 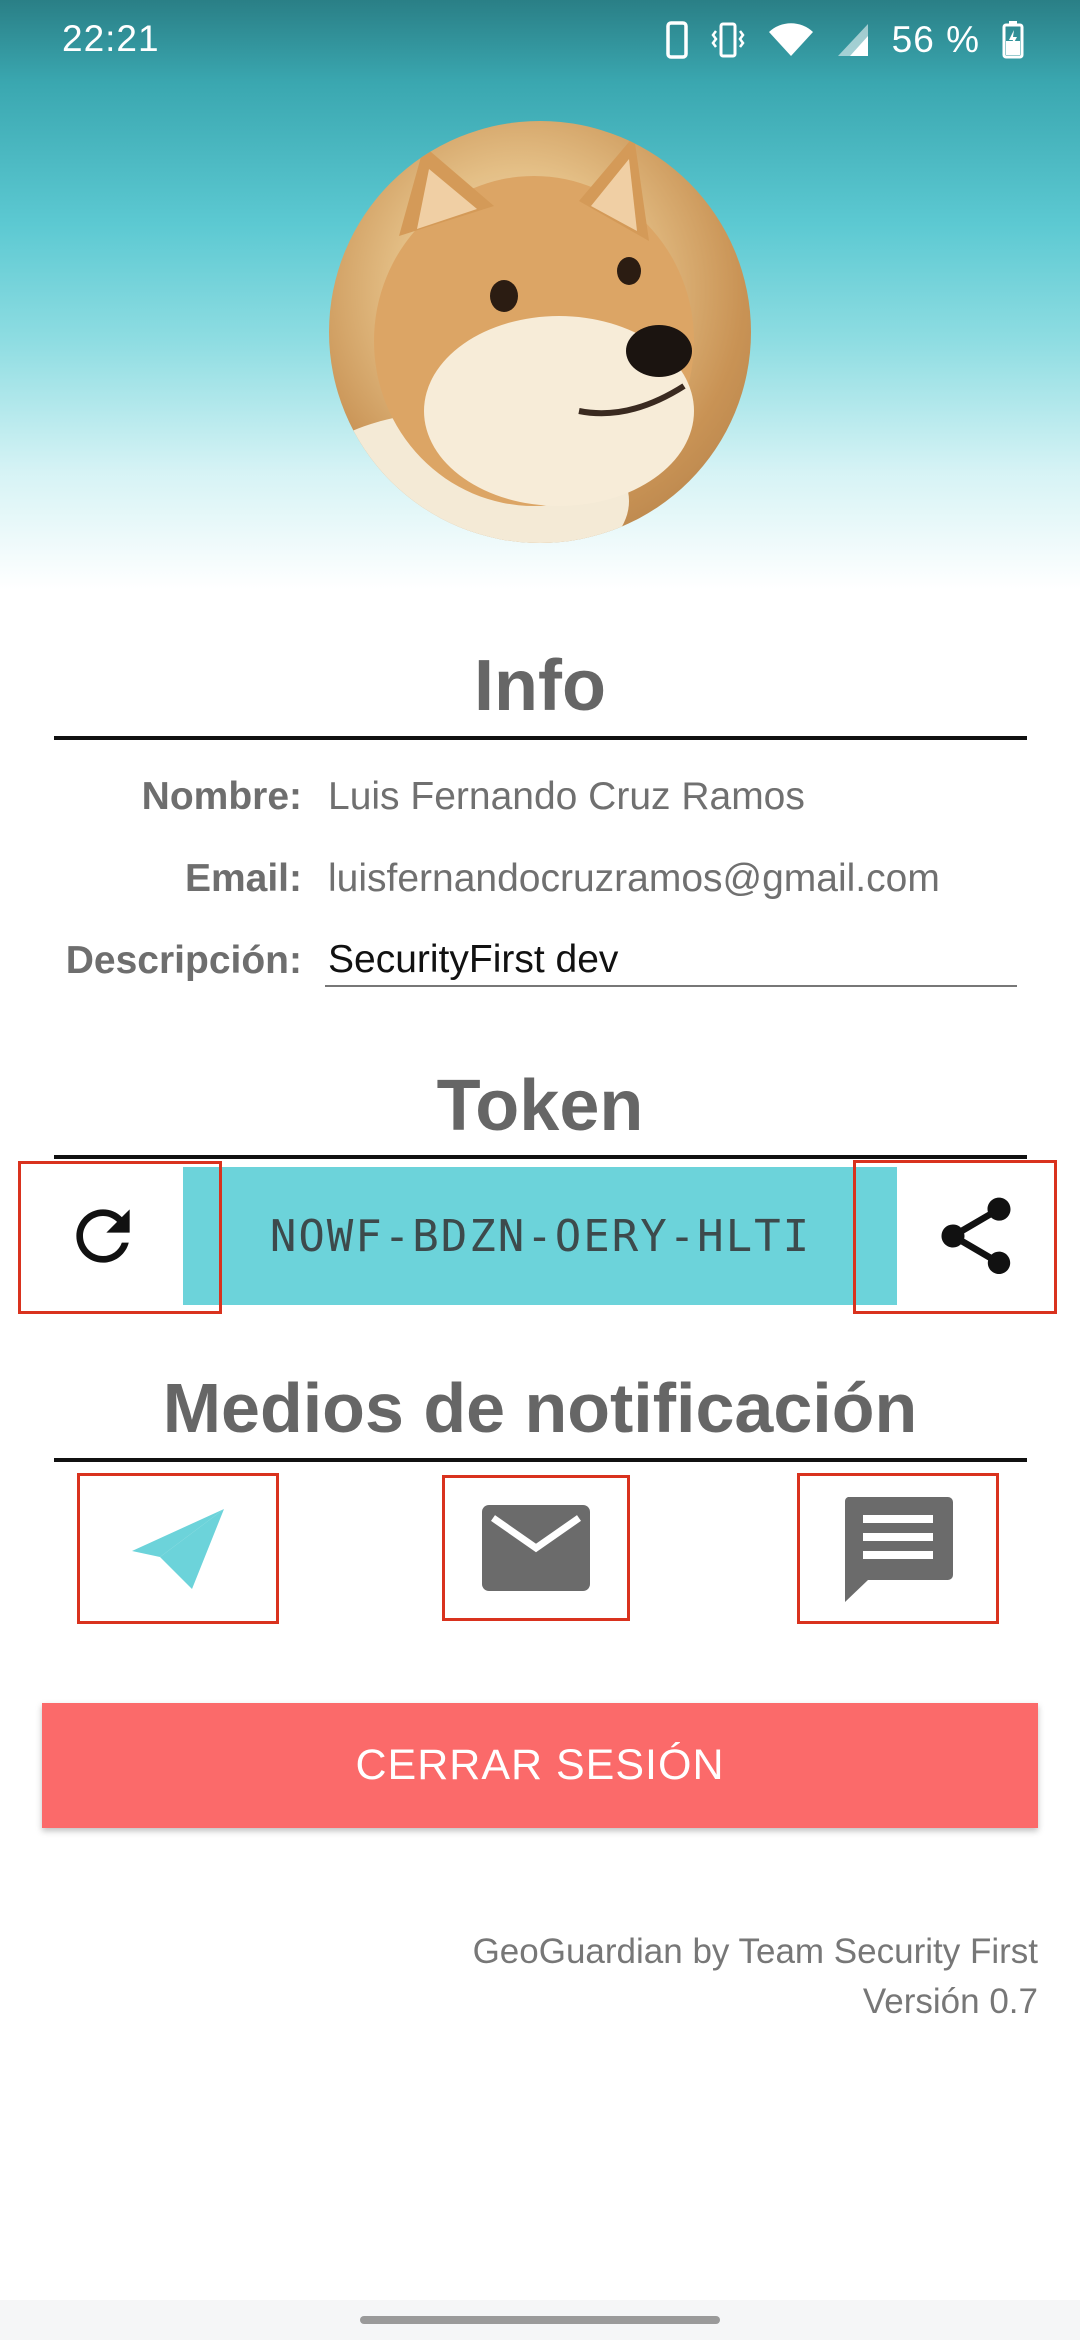 I want to click on footer-credit: GeoGuardian by Team Security First, so click(x=755, y=1951).